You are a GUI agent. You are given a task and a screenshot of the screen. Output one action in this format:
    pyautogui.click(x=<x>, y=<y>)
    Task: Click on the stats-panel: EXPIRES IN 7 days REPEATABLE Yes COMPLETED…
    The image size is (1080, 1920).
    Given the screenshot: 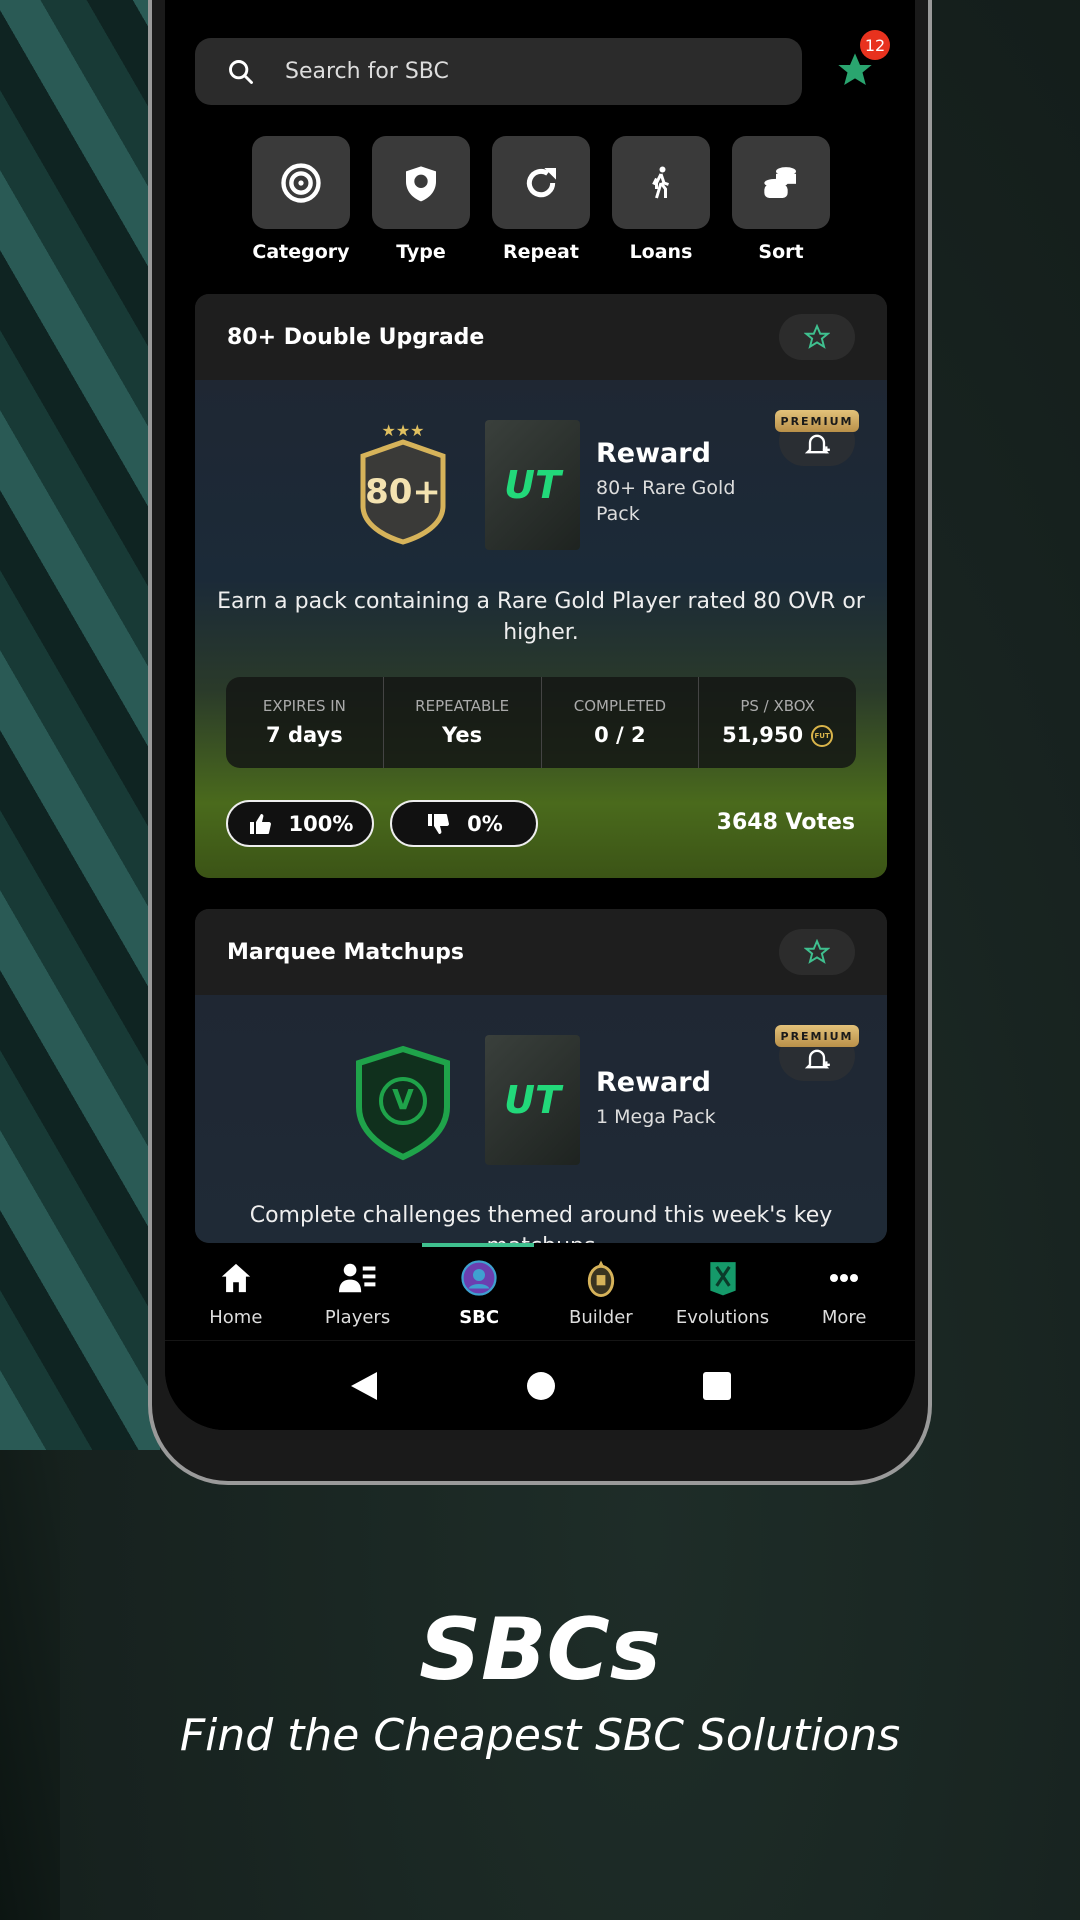 What is the action you would take?
    pyautogui.click(x=541, y=722)
    